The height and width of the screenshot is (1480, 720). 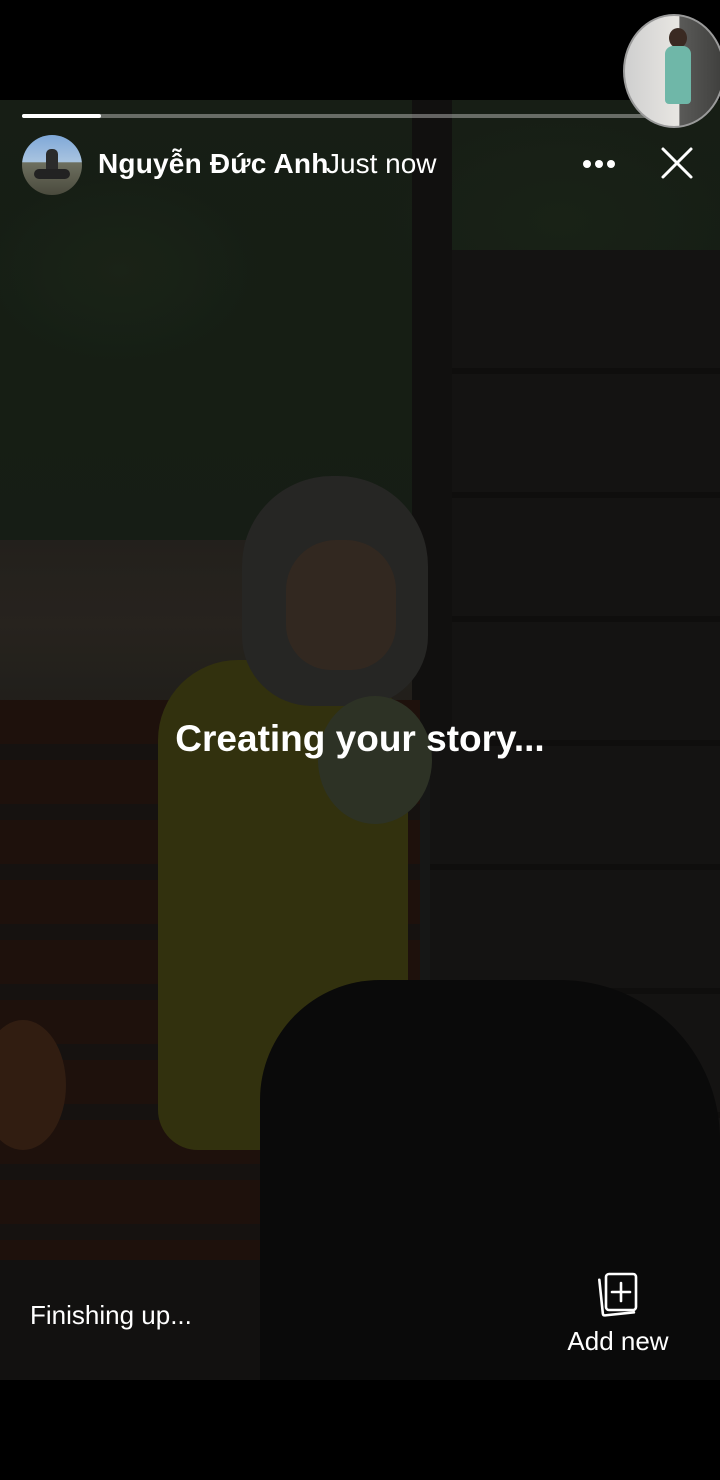 What do you see at coordinates (52, 165) in the screenshot?
I see `avatar` at bounding box center [52, 165].